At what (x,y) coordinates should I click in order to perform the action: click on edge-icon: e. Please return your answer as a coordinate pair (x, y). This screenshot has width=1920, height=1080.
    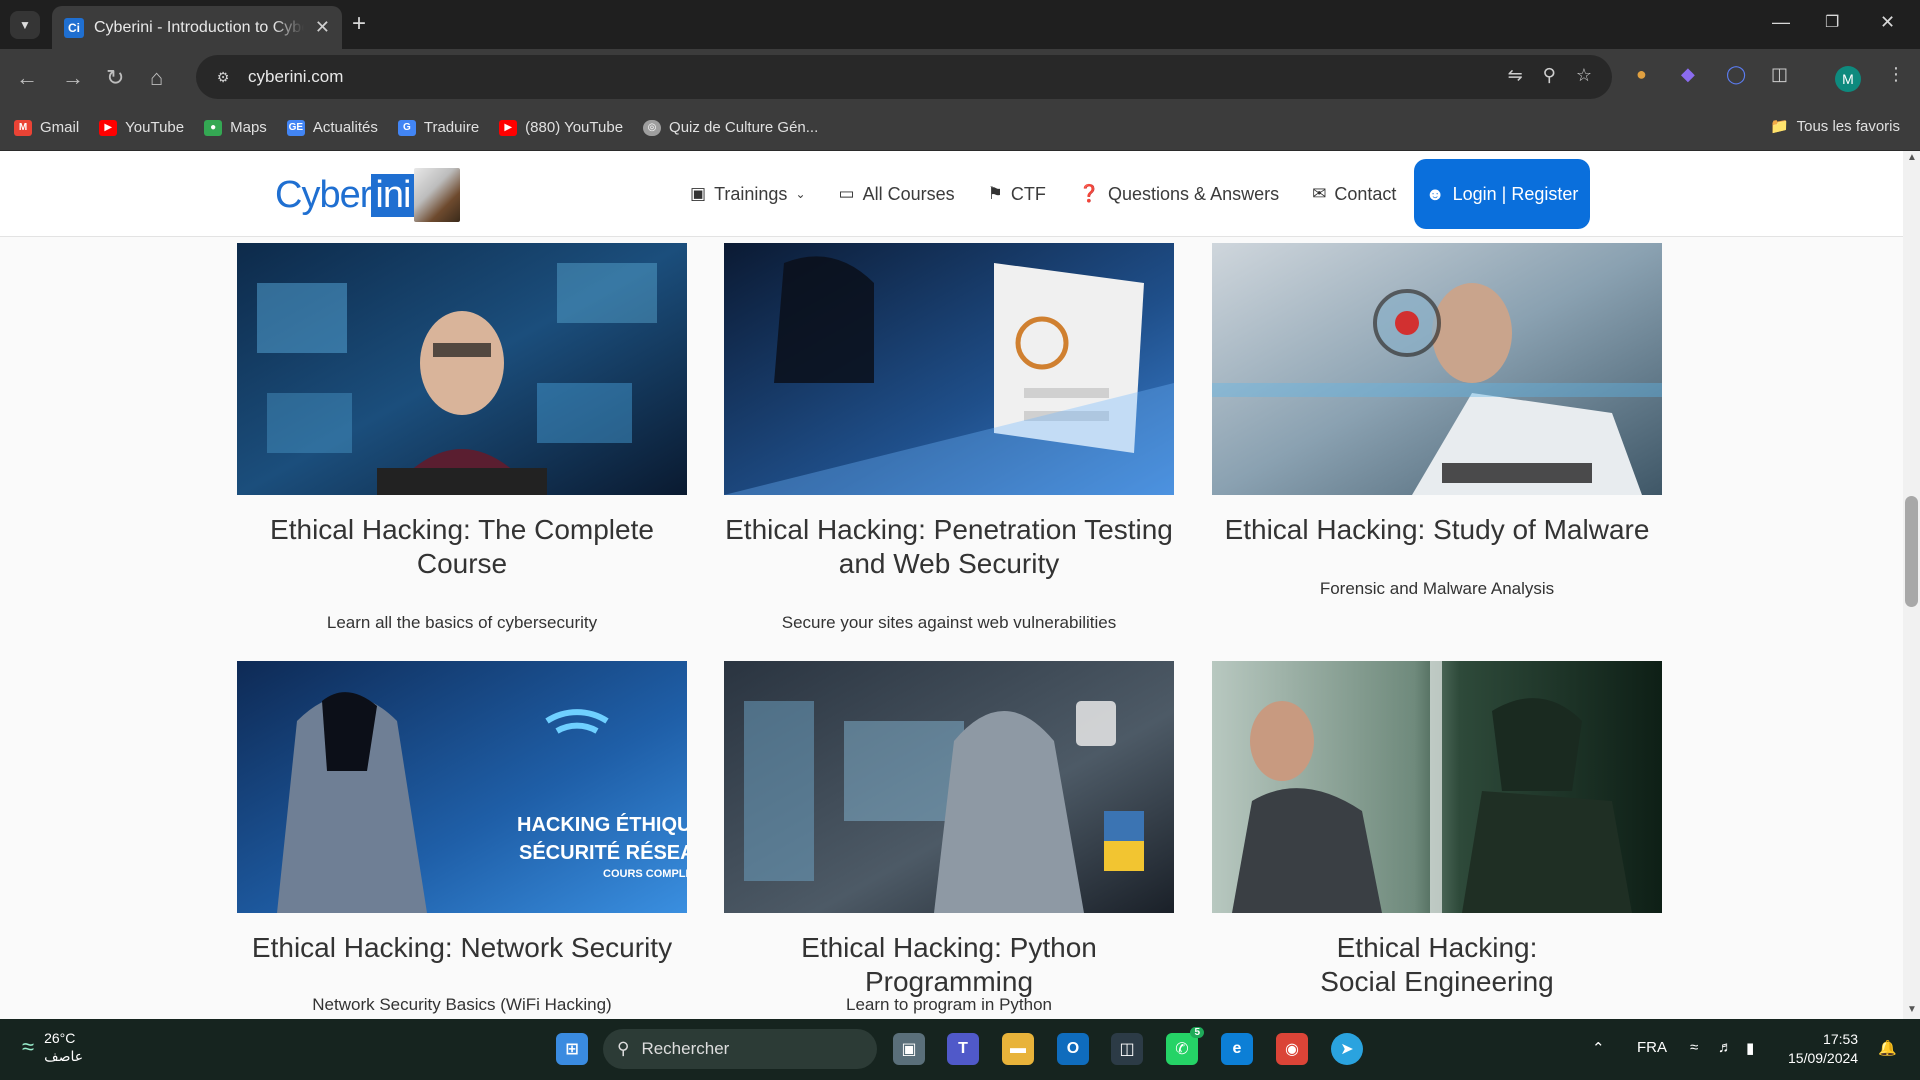
    Looking at the image, I should click on (1237, 1049).